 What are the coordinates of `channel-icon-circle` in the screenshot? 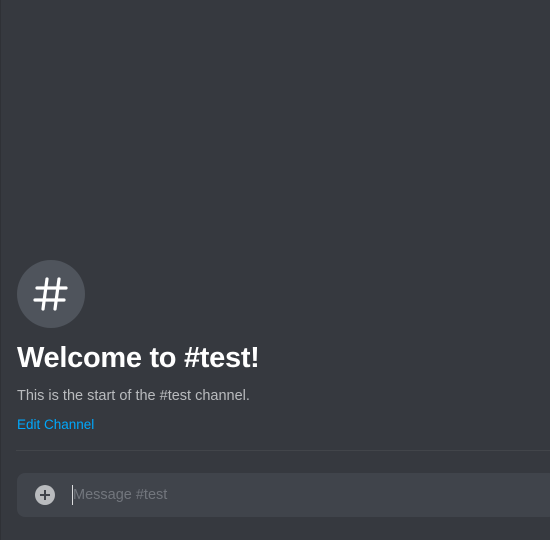 It's located at (51, 294).